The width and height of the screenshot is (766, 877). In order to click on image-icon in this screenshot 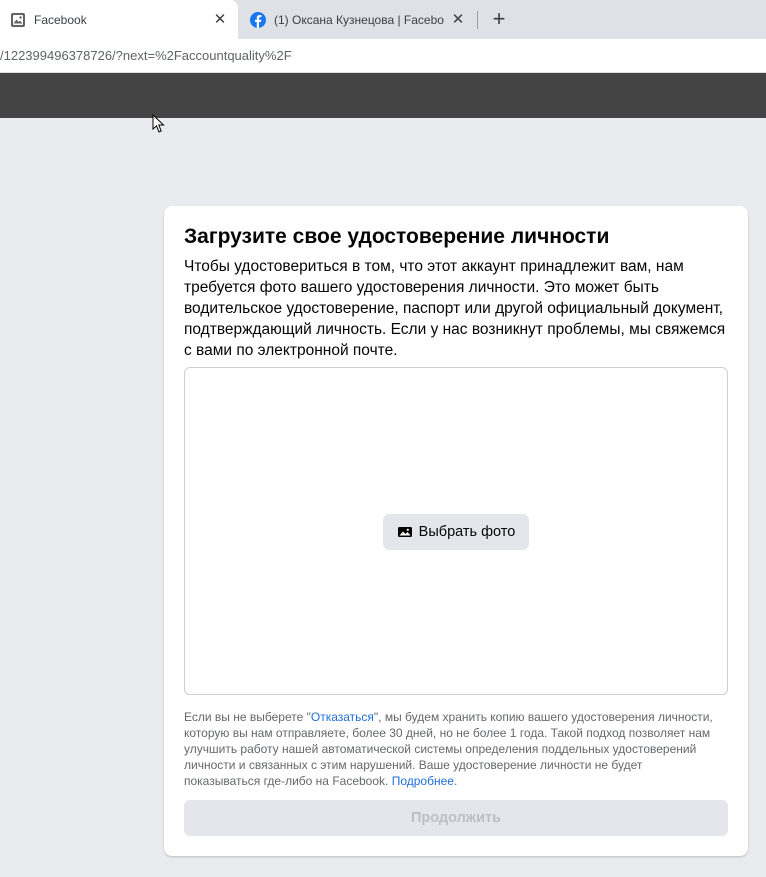, I will do `click(405, 532)`.